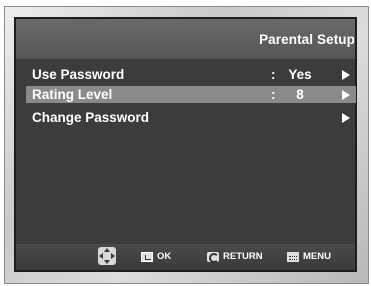  I want to click on page-title: Parental Setup, so click(307, 39).